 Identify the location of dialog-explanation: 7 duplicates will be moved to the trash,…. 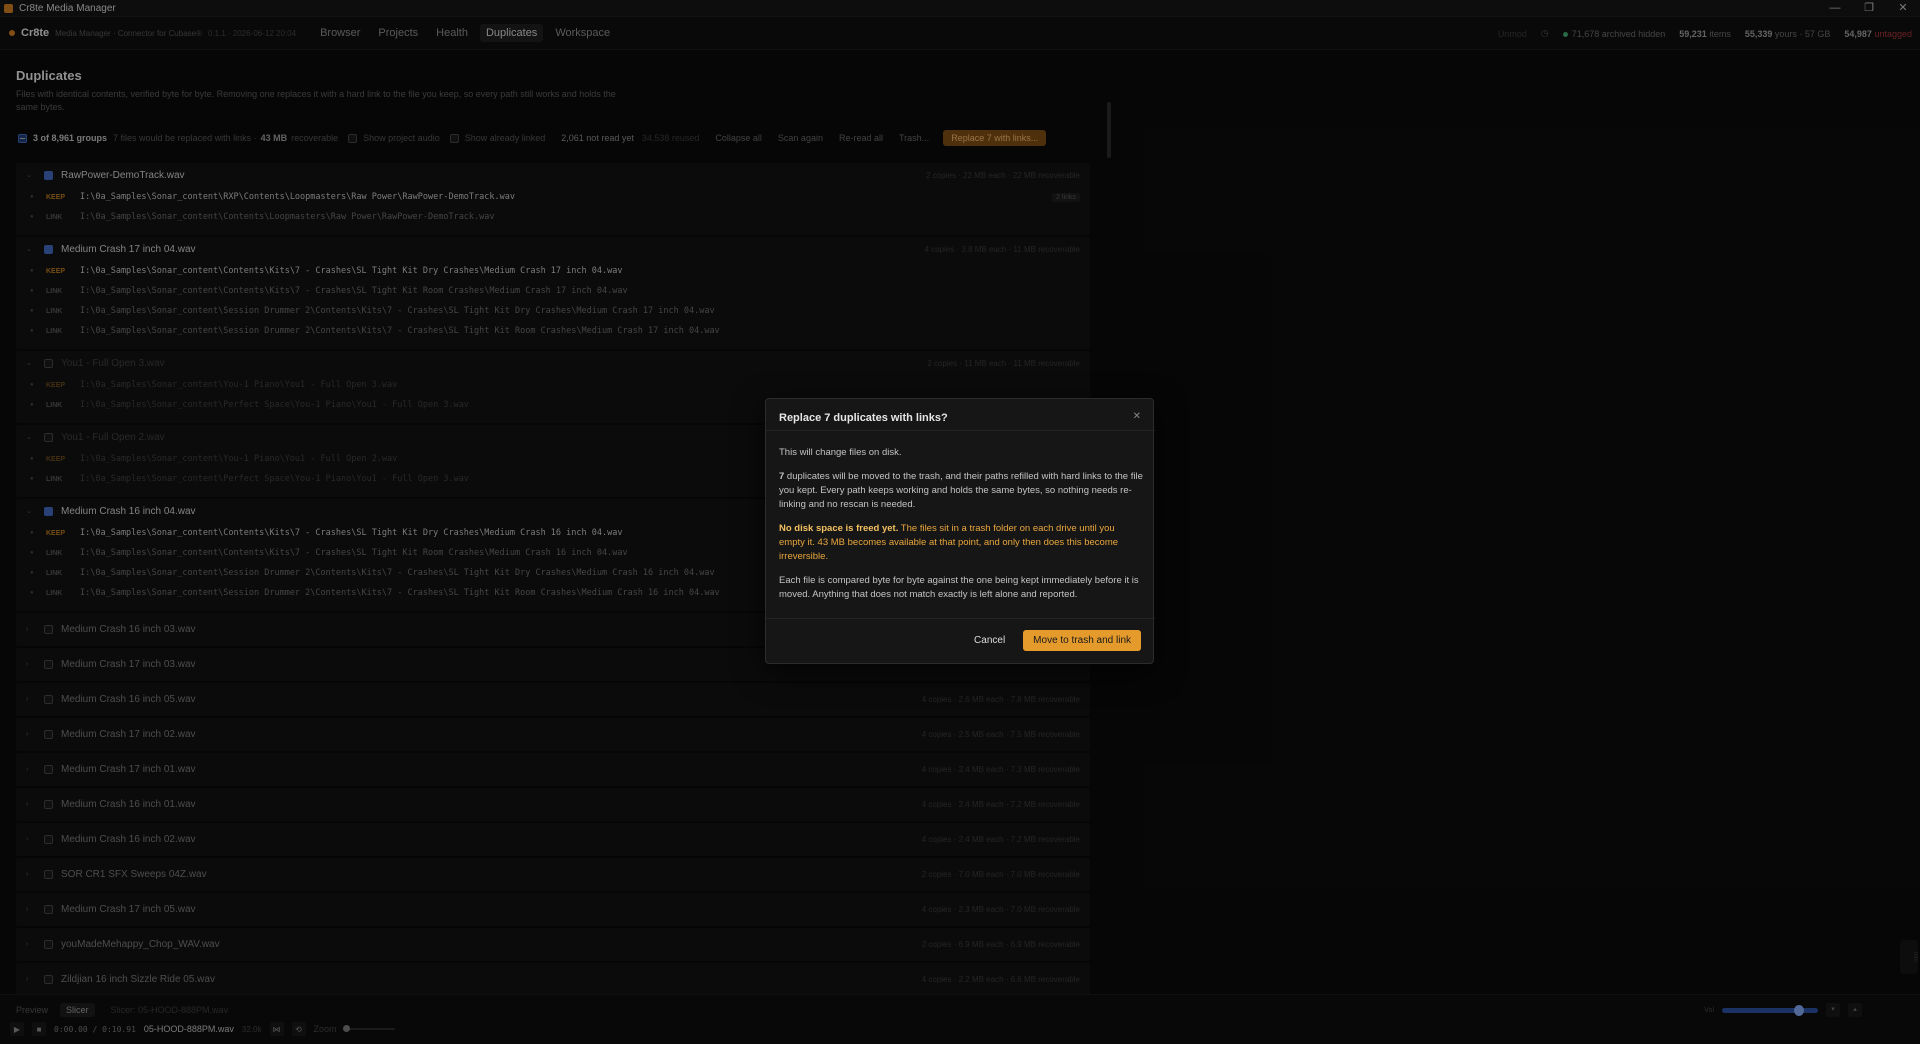
(961, 490).